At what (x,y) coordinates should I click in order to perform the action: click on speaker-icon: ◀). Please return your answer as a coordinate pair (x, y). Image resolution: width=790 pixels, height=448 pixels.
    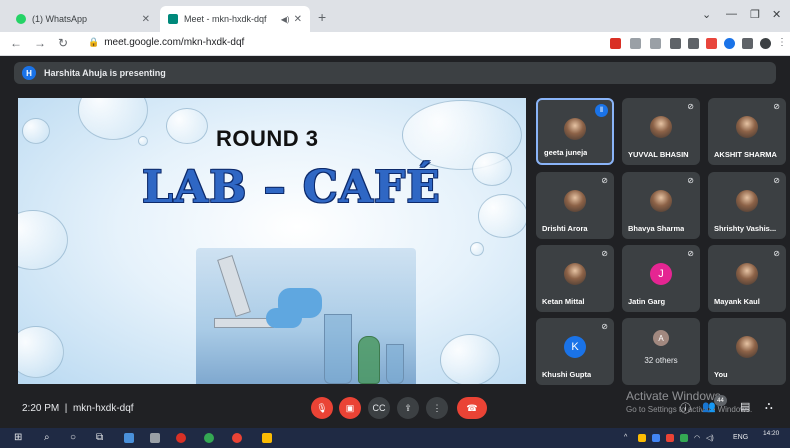
    Looking at the image, I should click on (285, 19).